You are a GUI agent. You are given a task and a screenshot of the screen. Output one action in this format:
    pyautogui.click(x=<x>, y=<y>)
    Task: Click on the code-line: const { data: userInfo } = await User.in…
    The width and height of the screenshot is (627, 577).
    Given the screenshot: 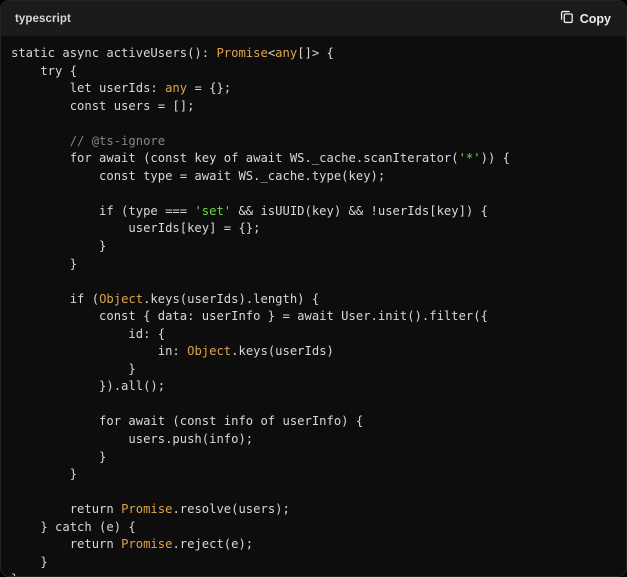 What is the action you would take?
    pyautogui.click(x=249, y=316)
    